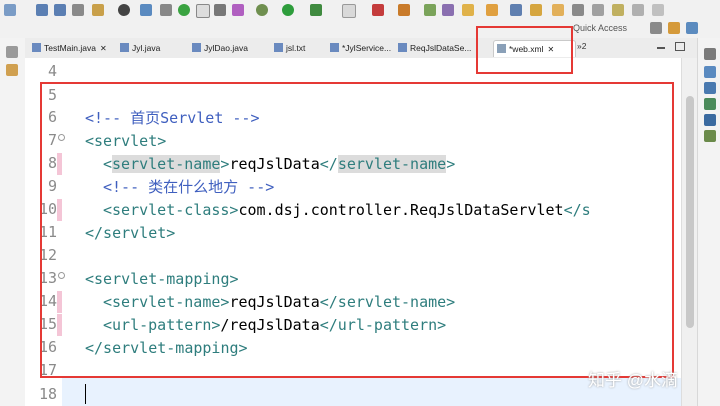  Describe the element at coordinates (516, 10) in the screenshot. I see `type-icon` at that location.